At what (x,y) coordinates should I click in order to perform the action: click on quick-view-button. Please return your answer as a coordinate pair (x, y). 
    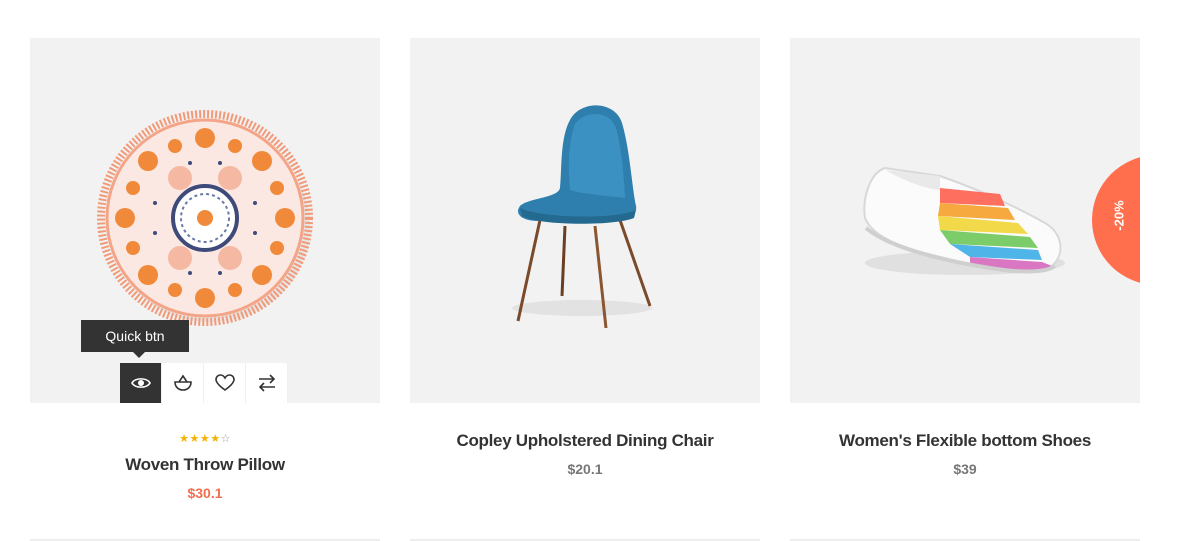
    Looking at the image, I should click on (141, 383).